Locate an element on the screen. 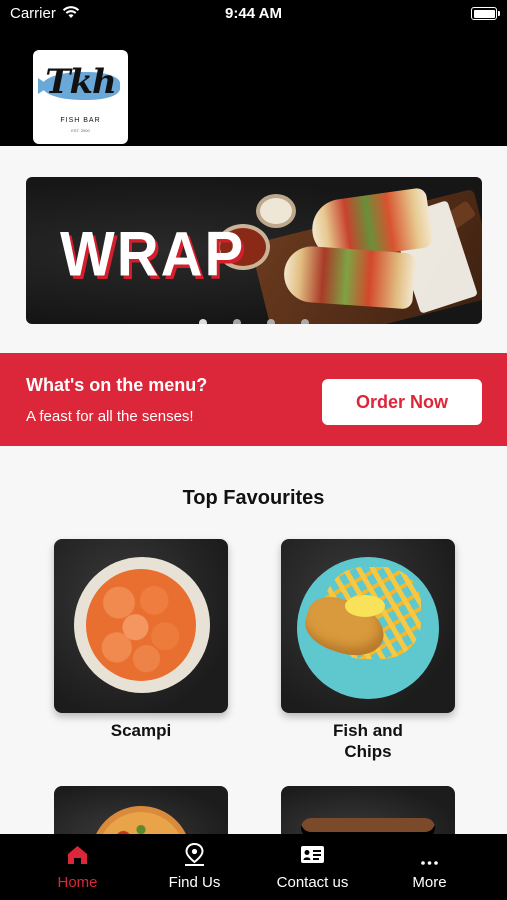 This screenshot has height=900, width=507. tab-more: More is located at coordinates (429, 867).